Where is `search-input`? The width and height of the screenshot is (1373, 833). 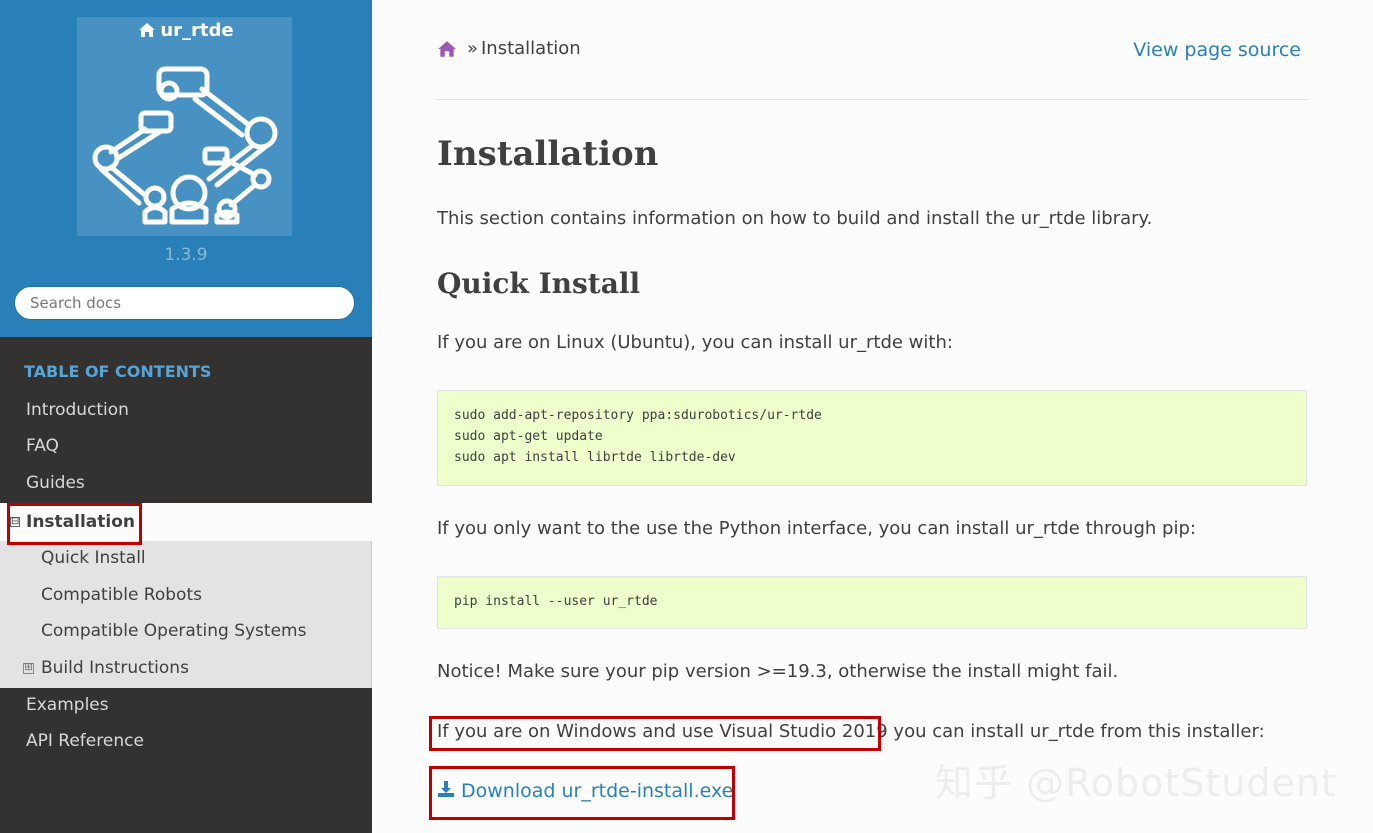 search-input is located at coordinates (184, 303).